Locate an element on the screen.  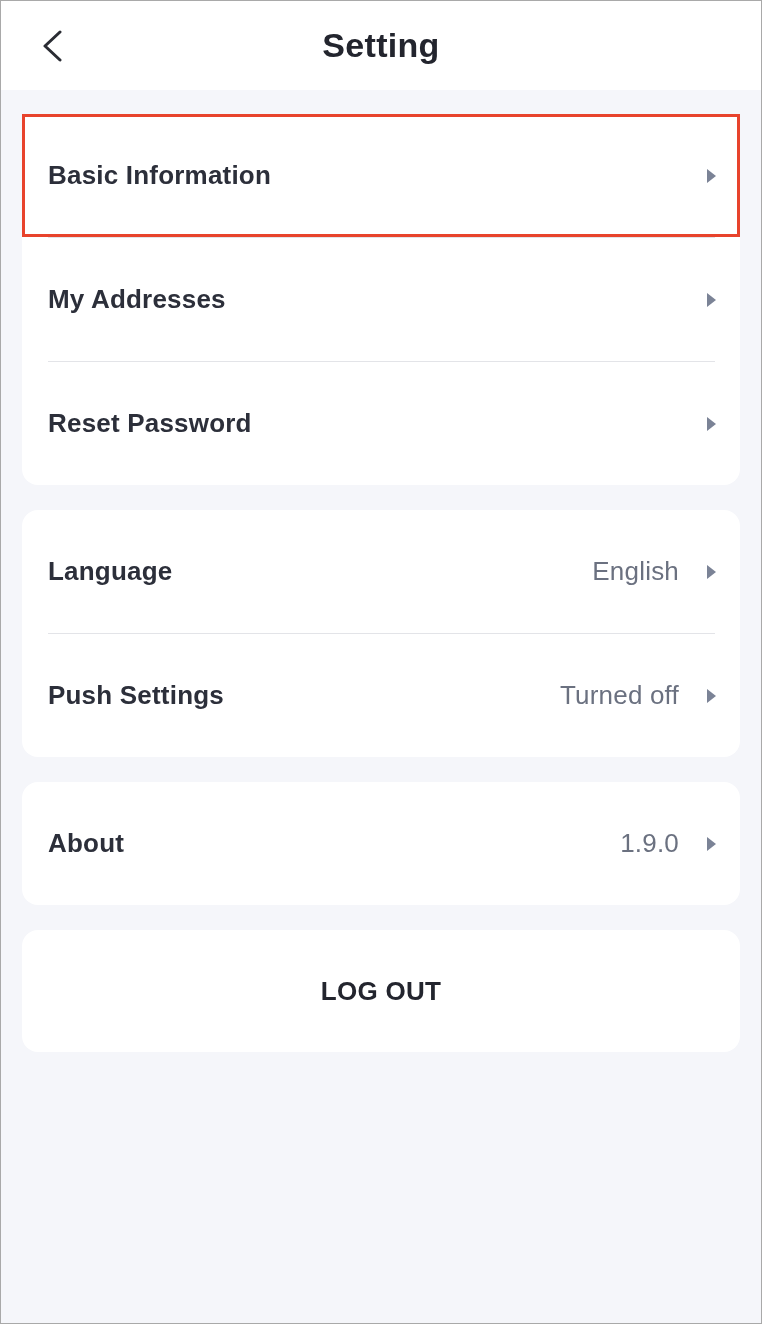
chevron-left-icon is located at coordinates (52, 45).